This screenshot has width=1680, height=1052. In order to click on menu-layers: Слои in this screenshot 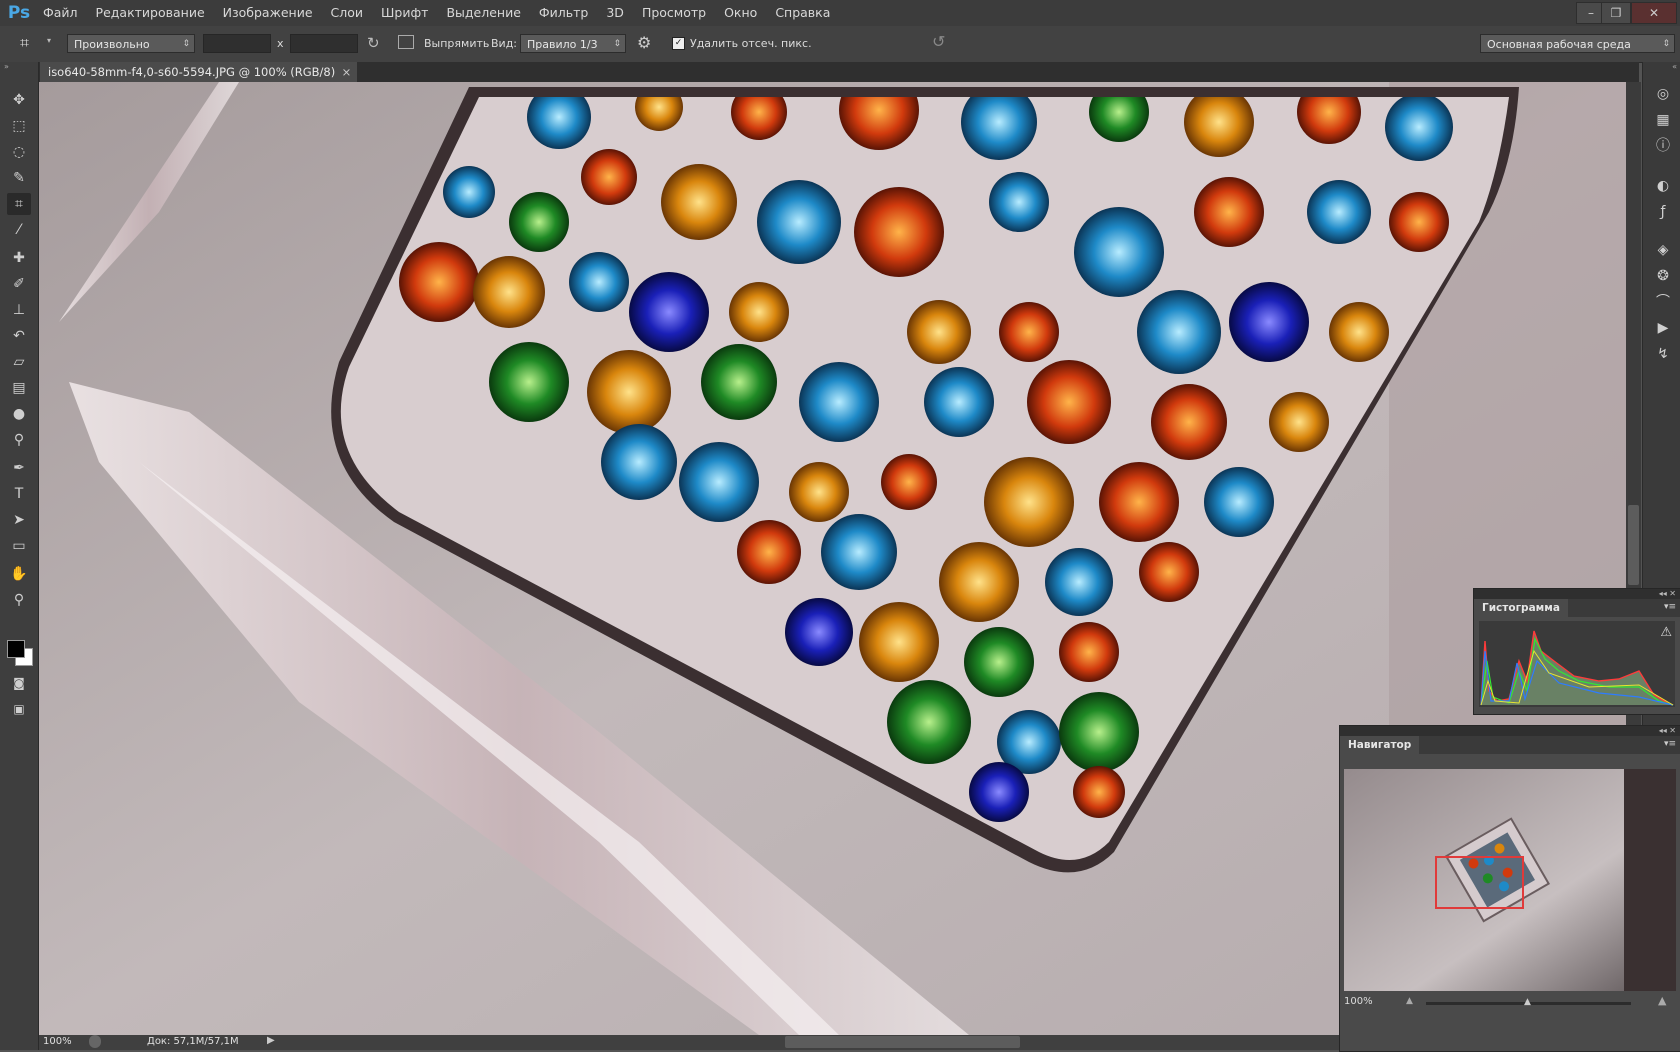, I will do `click(347, 13)`.